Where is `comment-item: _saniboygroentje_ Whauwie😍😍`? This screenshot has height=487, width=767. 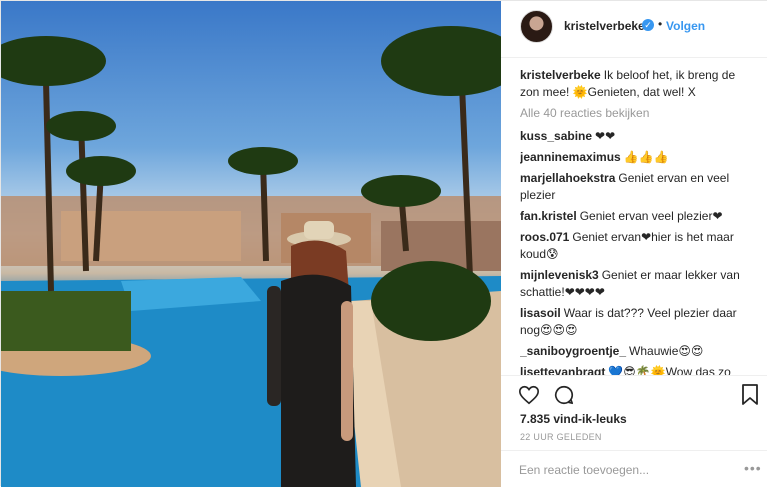 comment-item: _saniboygroentje_ Whauwie😍😍 is located at coordinates (635, 351).